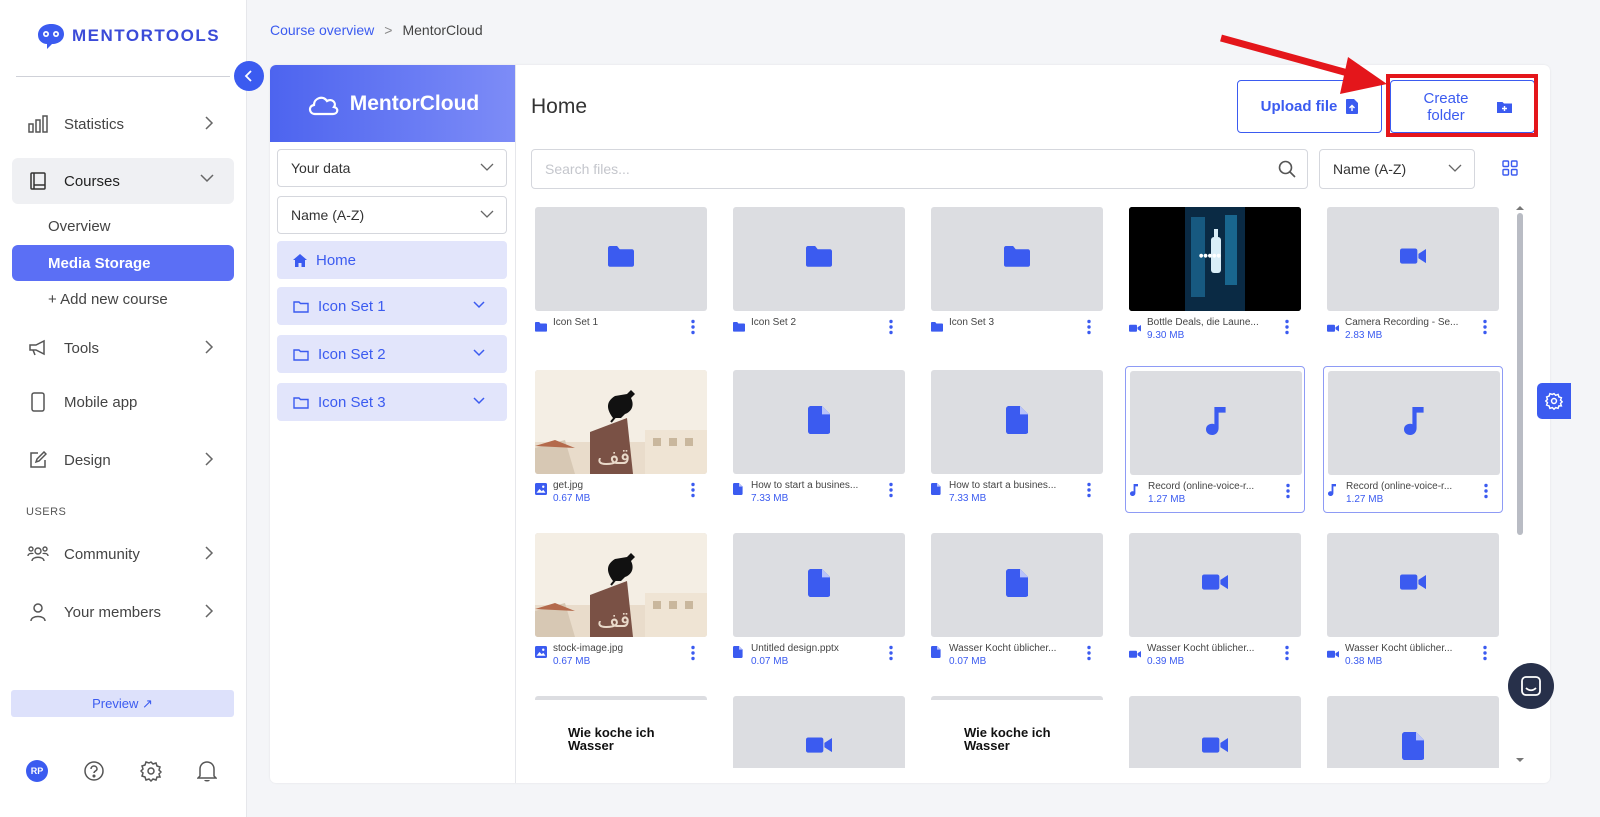 This screenshot has width=1600, height=817. Describe the element at coordinates (1520, 208) in the screenshot. I see `scroll-up-arrow-icon` at that location.